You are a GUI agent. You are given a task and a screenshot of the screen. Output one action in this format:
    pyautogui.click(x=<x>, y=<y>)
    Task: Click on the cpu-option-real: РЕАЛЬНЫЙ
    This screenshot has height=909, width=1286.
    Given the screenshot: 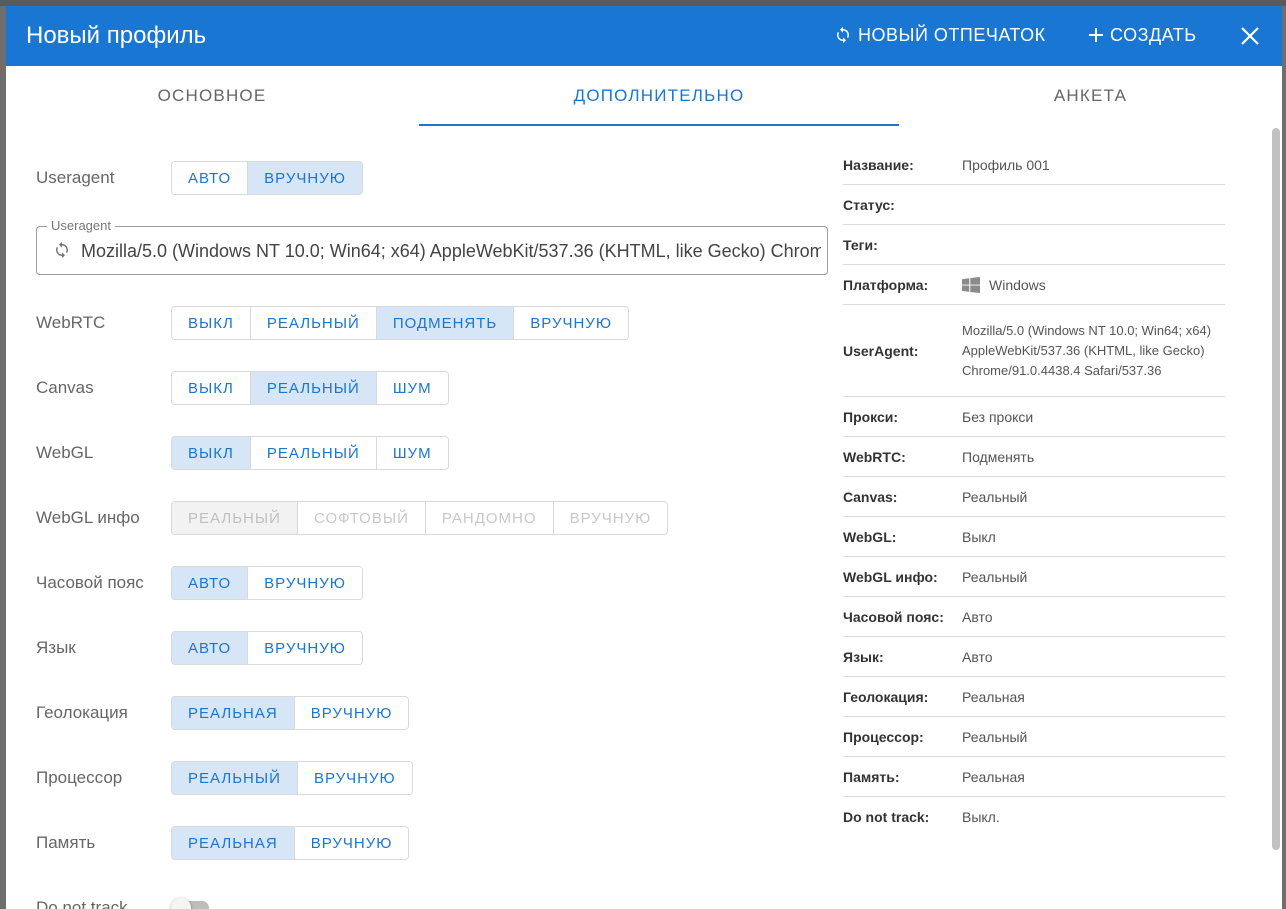 What is the action you would take?
    pyautogui.click(x=235, y=778)
    